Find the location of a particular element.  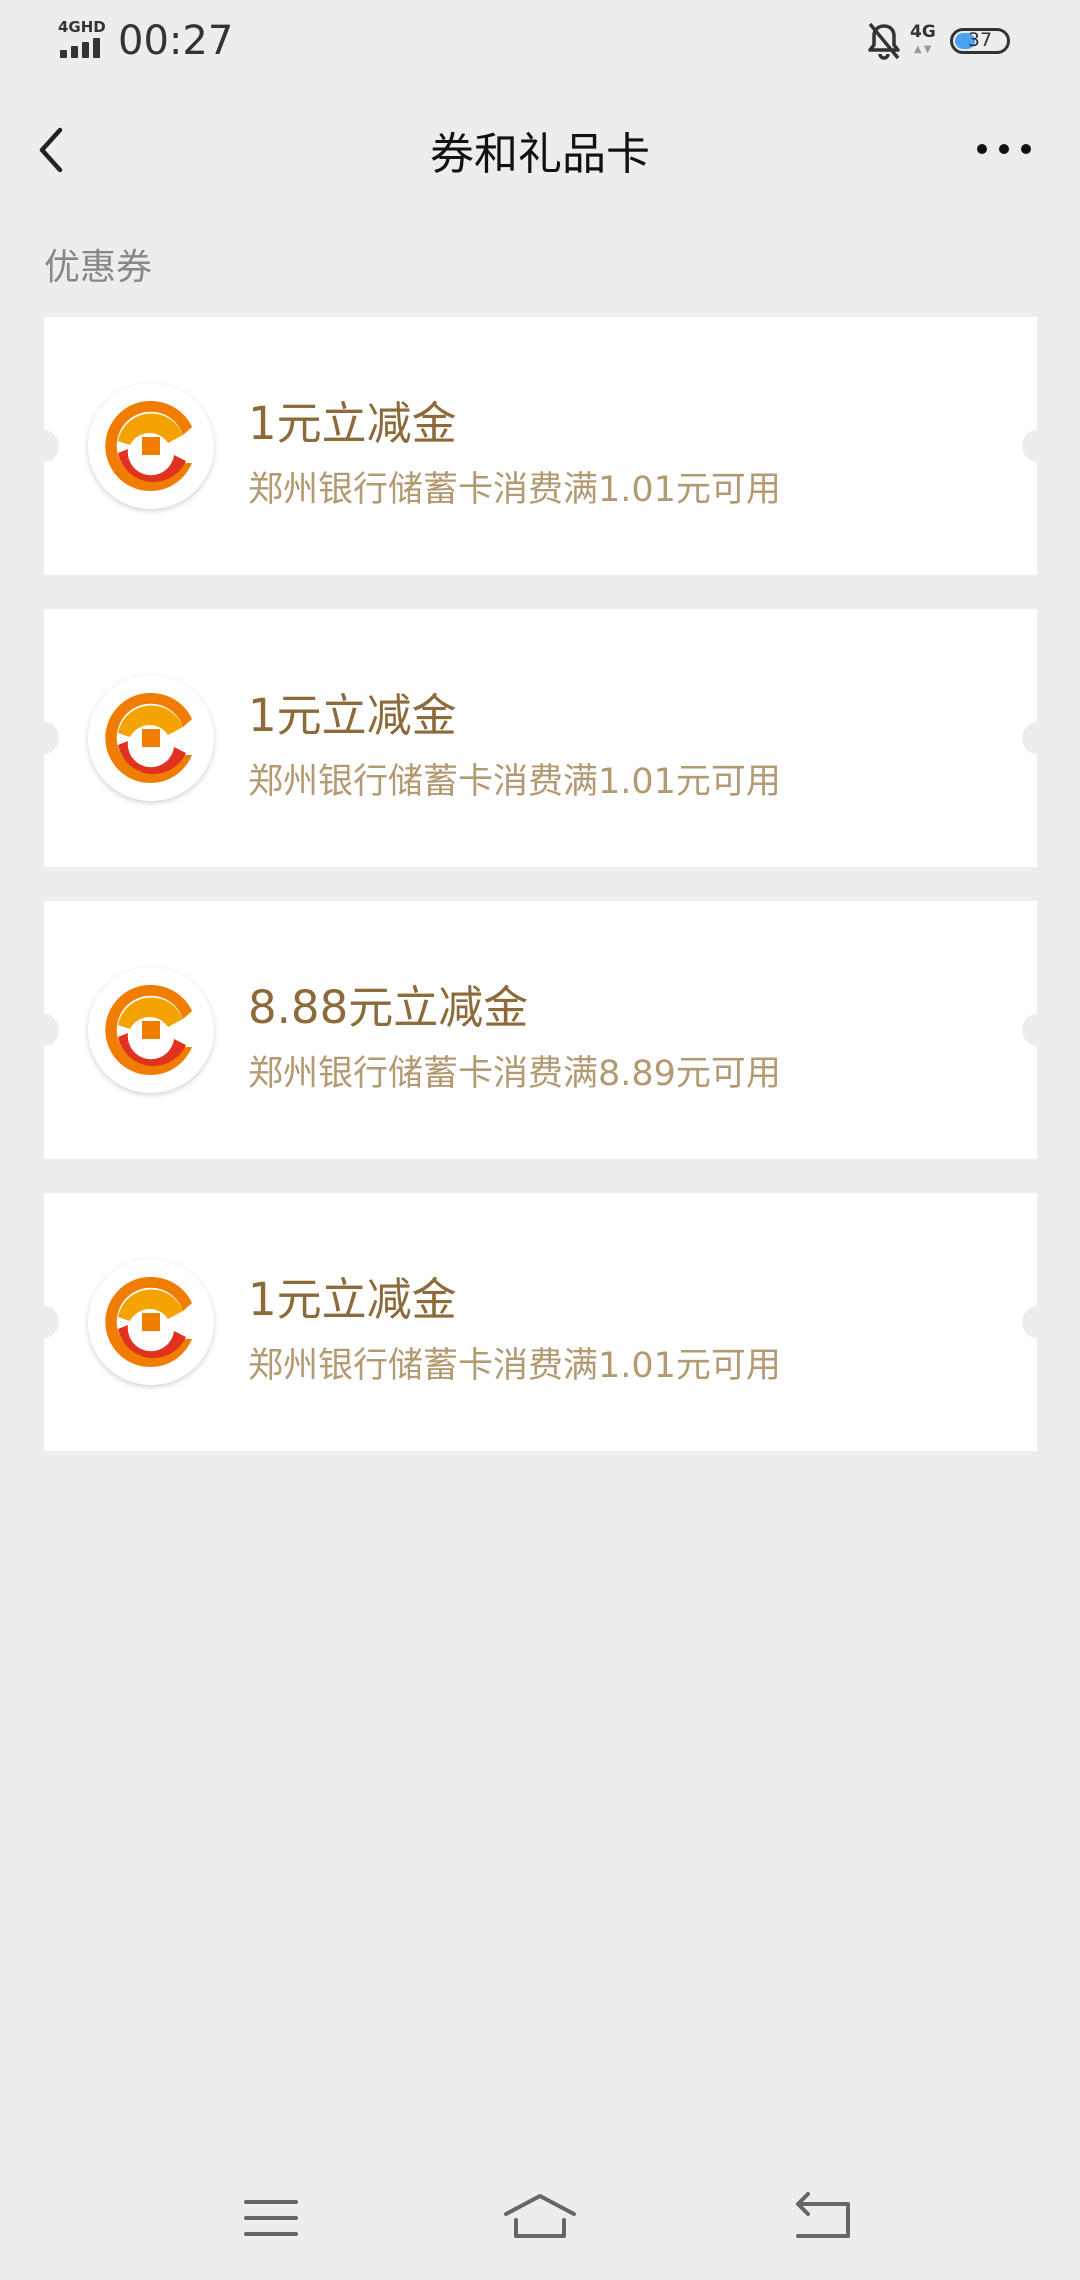

network-type-label: 4GHD is located at coordinates (82, 27).